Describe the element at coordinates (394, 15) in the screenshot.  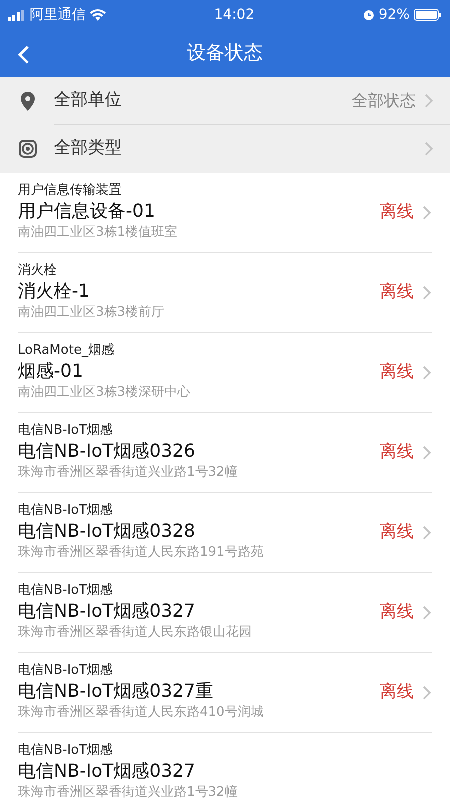
I see `battery-percent: 92%` at that location.